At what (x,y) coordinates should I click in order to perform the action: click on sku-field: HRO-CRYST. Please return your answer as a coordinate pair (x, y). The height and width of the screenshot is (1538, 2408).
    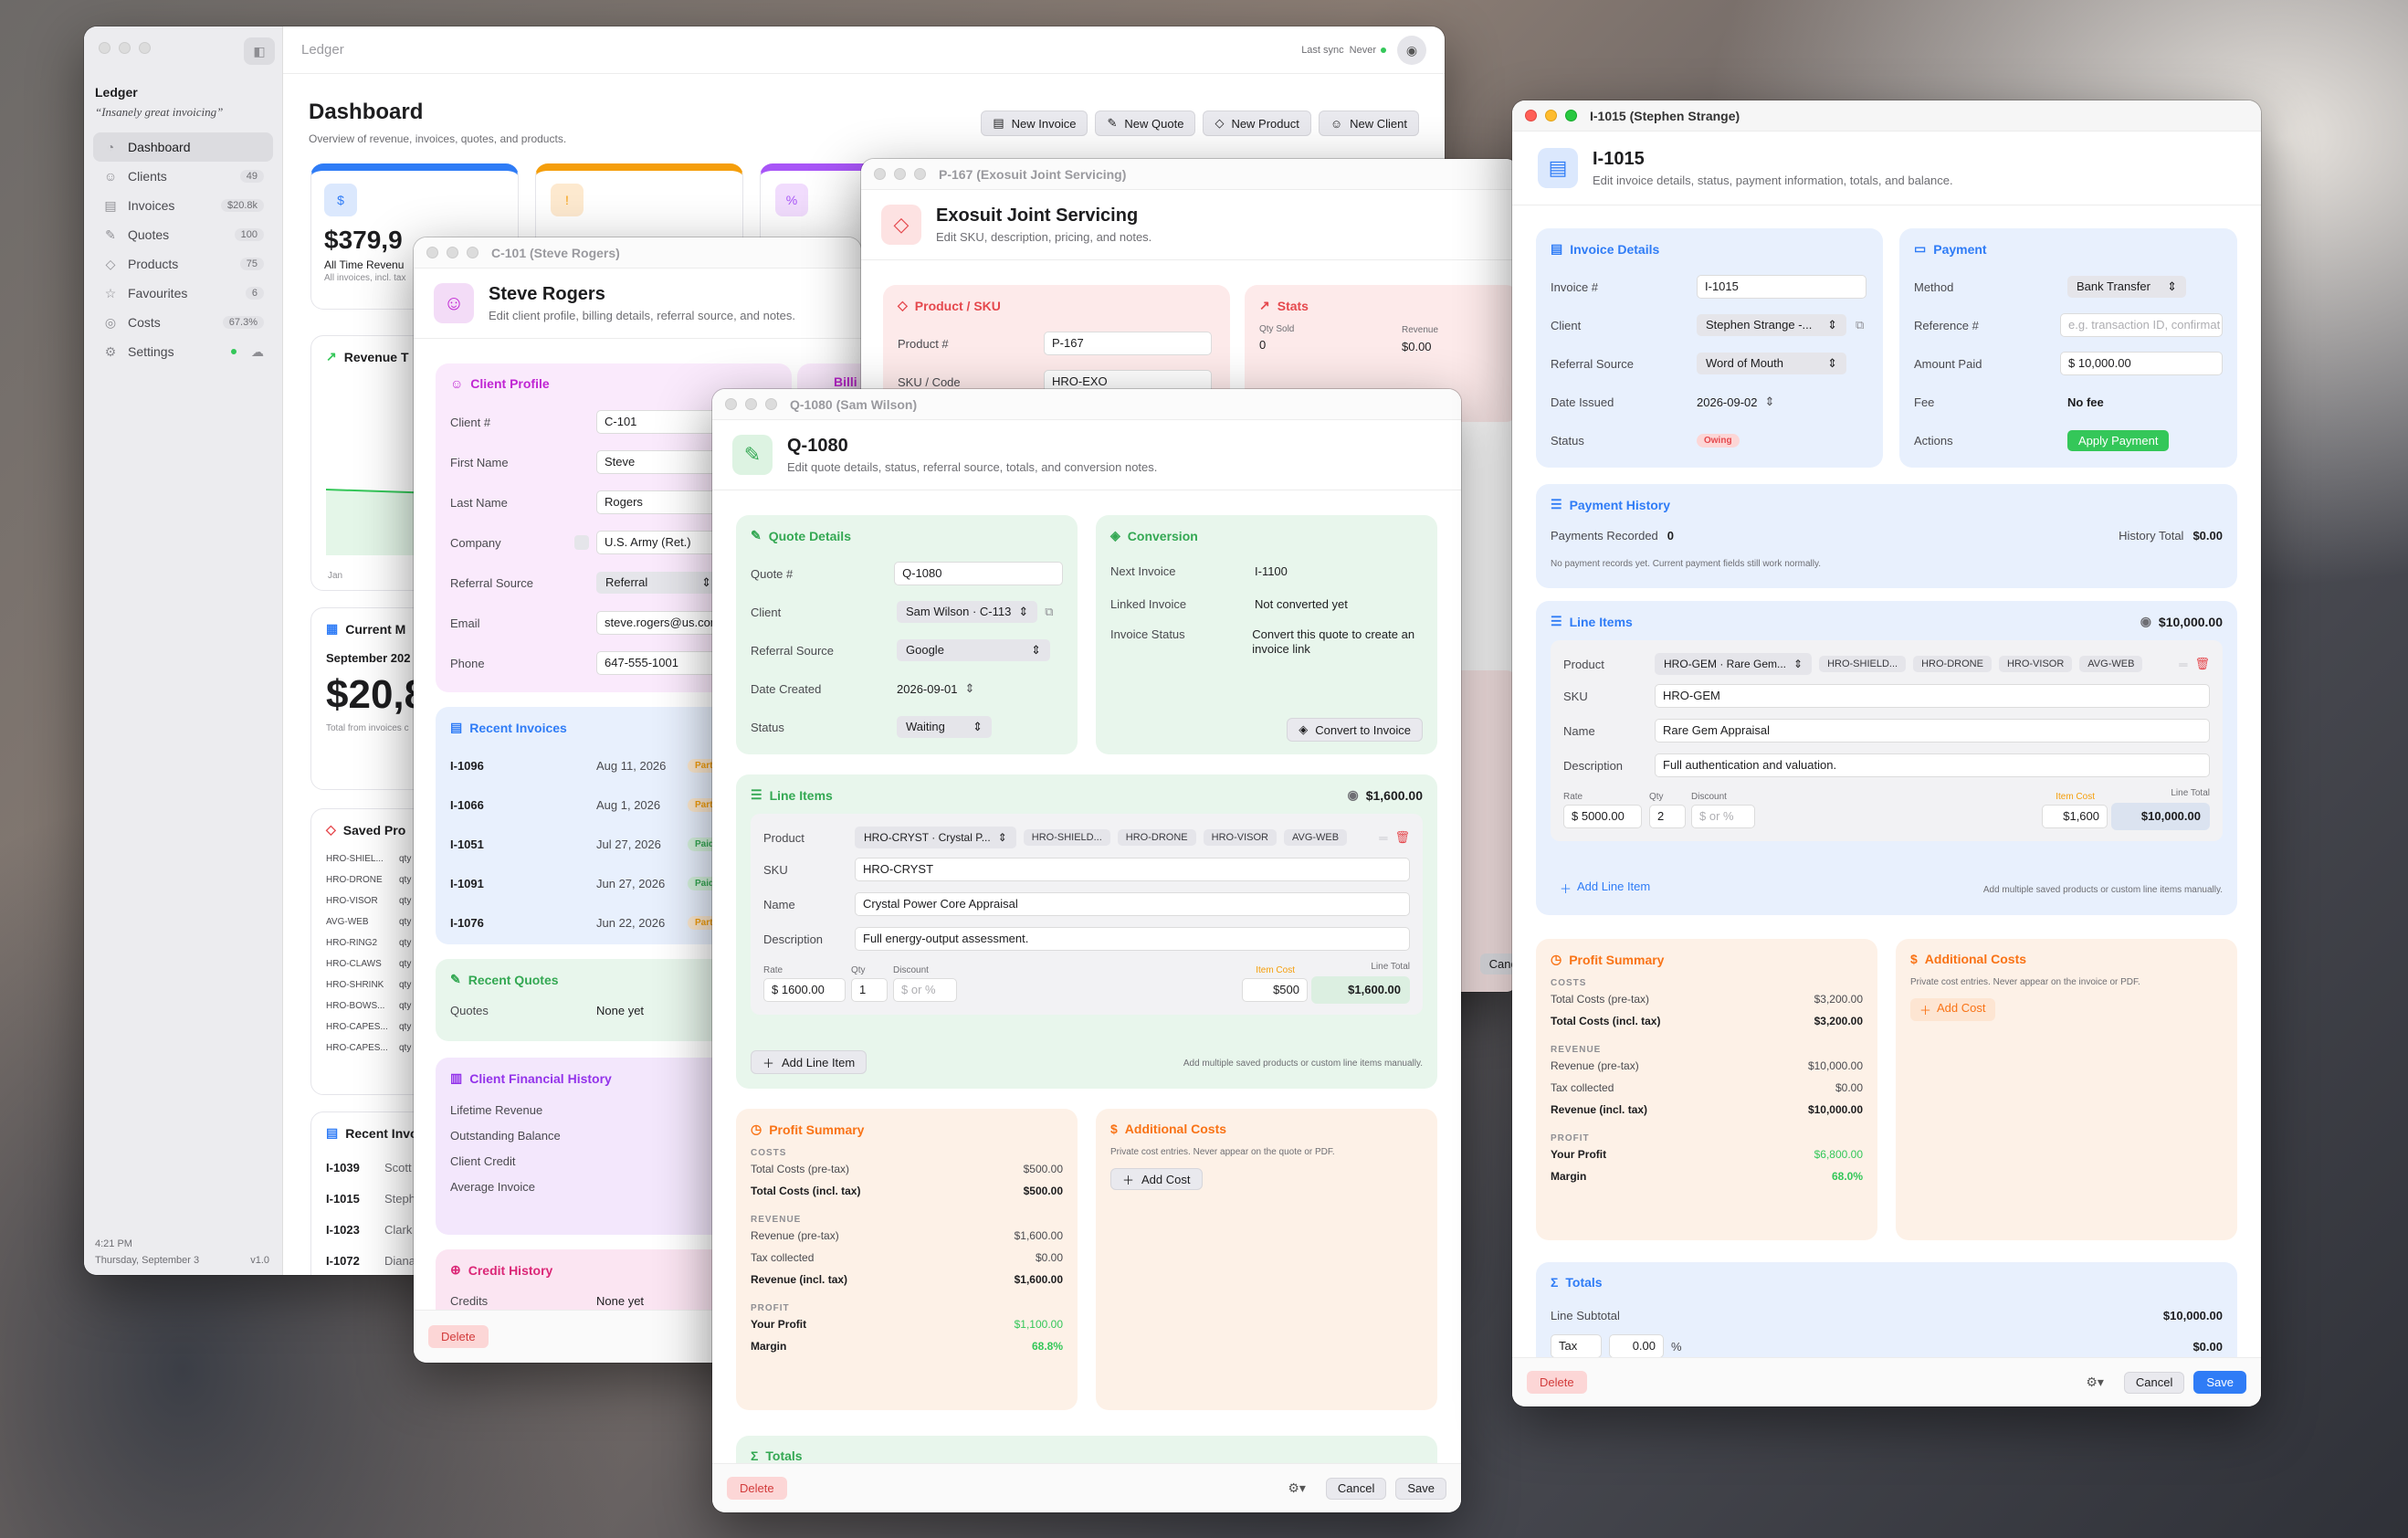
    Looking at the image, I should click on (1132, 870).